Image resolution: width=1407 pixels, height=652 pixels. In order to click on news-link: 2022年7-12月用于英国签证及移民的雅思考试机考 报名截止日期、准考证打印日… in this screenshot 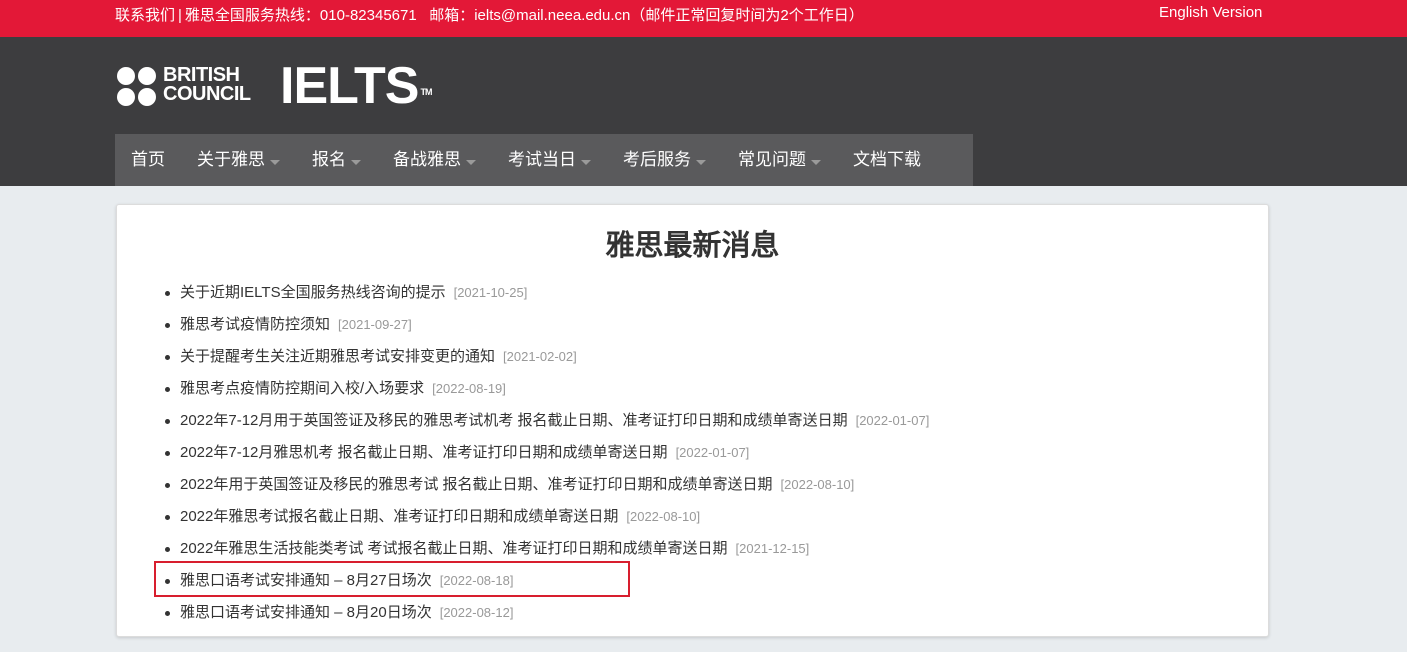, I will do `click(514, 420)`.